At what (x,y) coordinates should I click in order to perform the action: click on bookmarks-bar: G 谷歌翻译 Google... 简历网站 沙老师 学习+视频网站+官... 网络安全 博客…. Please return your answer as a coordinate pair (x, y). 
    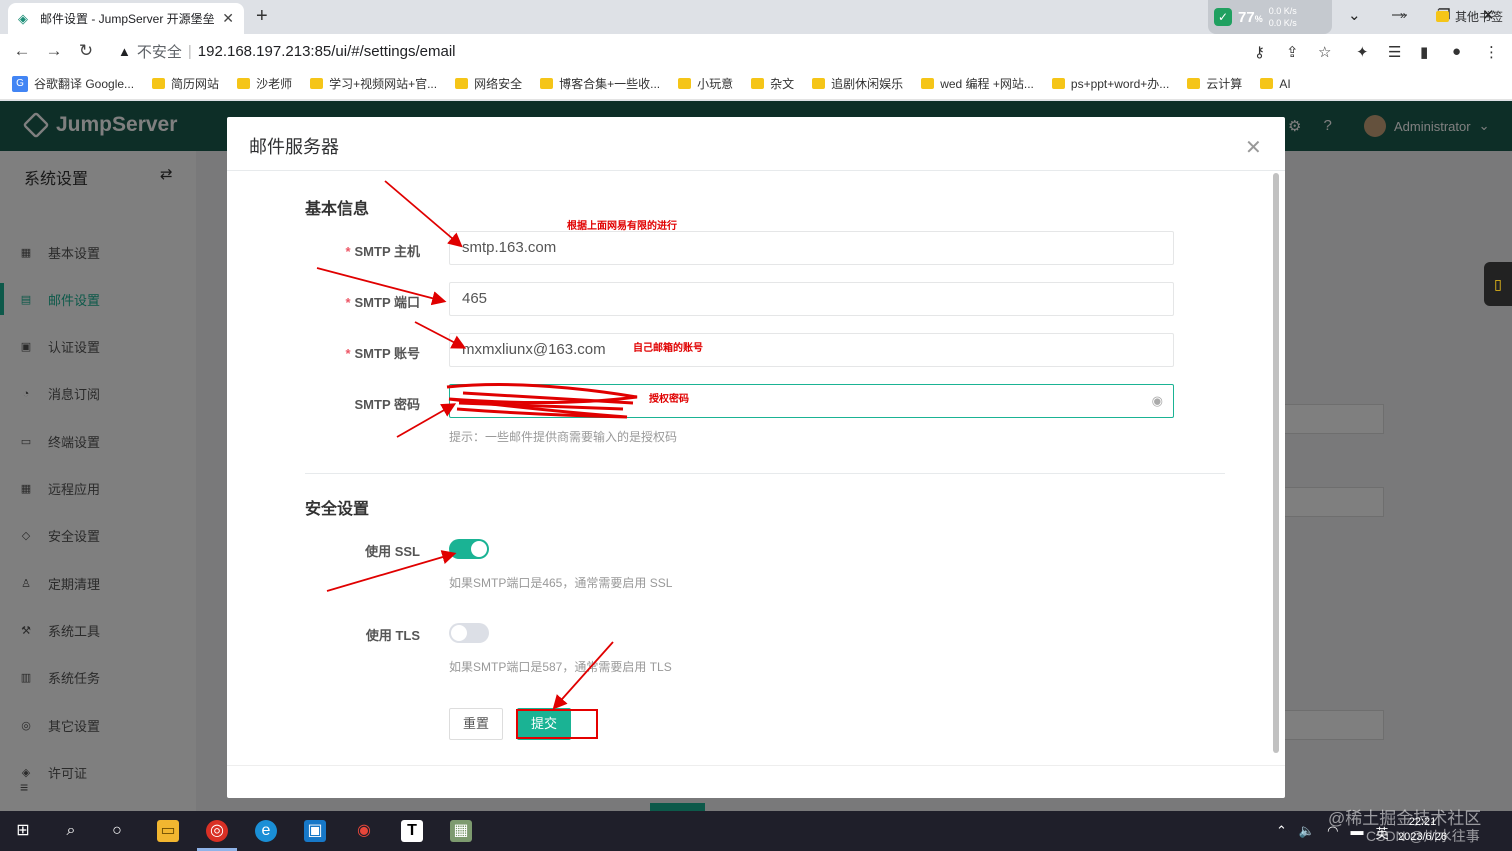
    Looking at the image, I should click on (756, 84).